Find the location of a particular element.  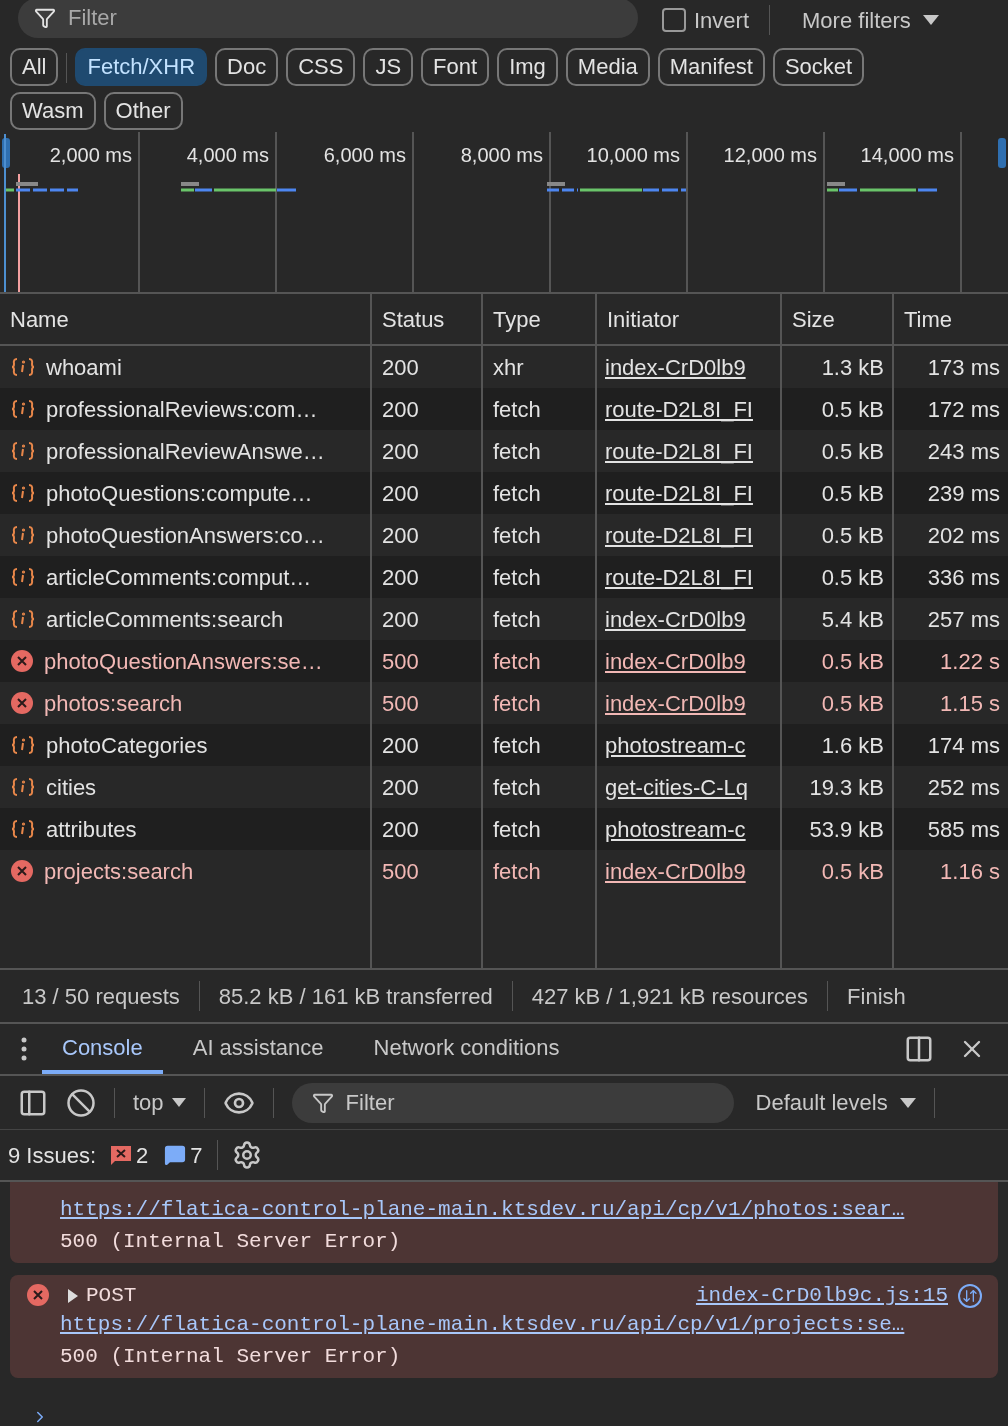

size-cell-text: 1.6 kB is located at coordinates (852, 745).